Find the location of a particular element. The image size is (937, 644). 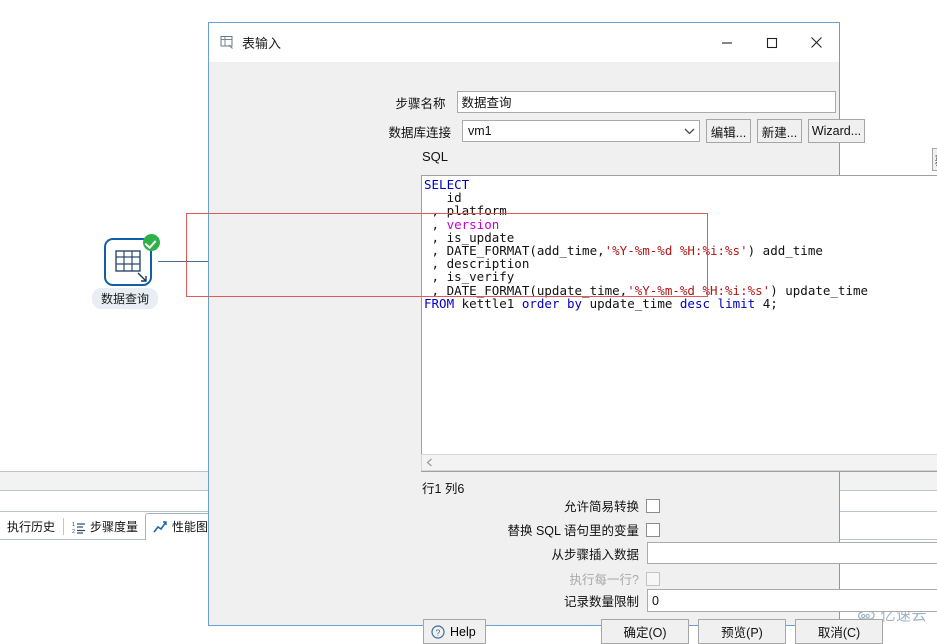

insert-from-step-label: 从步骤插入数据 is located at coordinates (595, 554).